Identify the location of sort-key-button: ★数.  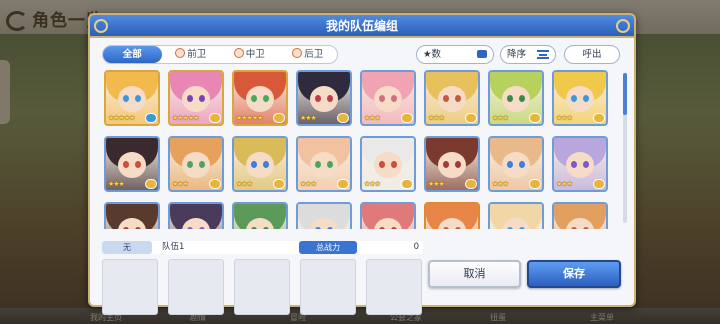
(455, 54).